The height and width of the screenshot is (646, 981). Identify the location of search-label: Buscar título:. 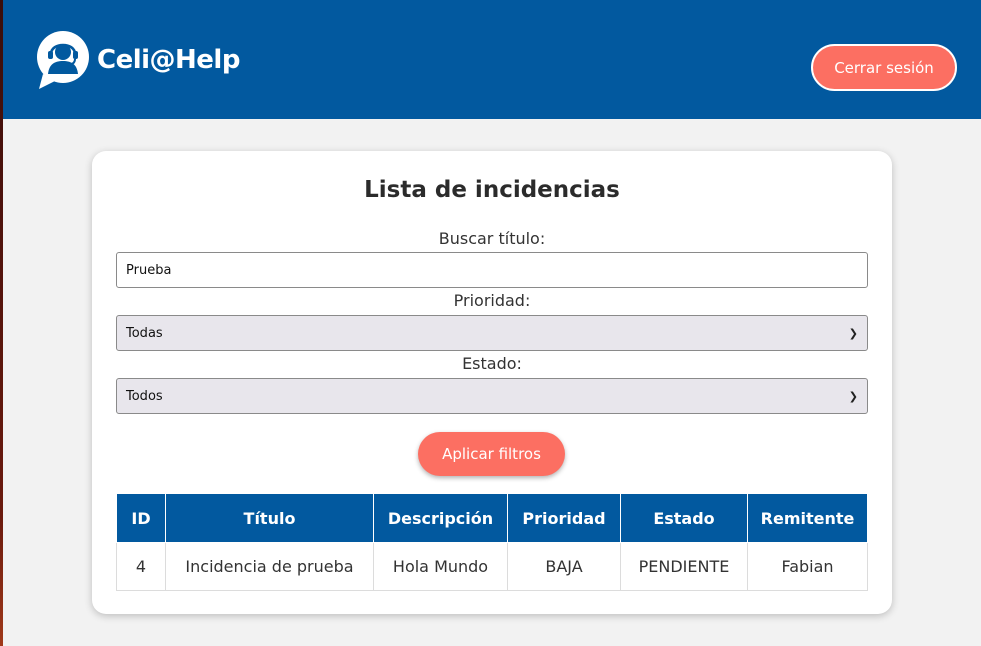
(492, 238).